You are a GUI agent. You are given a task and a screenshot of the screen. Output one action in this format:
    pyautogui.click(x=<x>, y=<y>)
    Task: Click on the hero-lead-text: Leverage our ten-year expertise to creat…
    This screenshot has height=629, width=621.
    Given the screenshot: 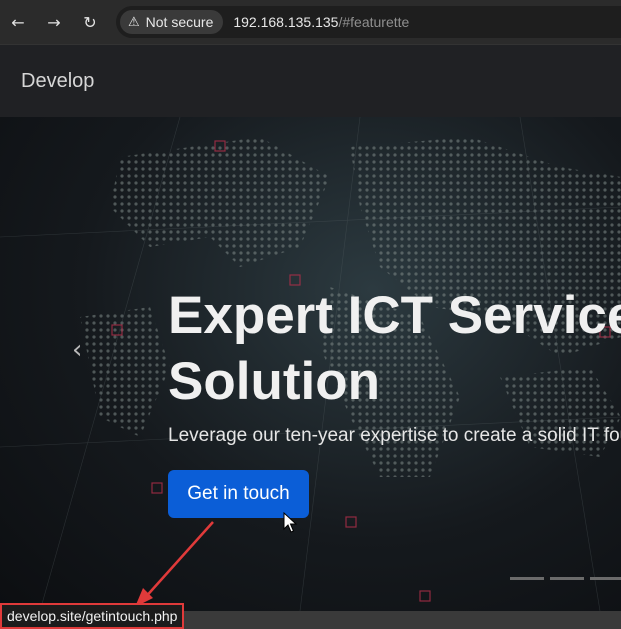 What is the action you would take?
    pyautogui.click(x=394, y=435)
    